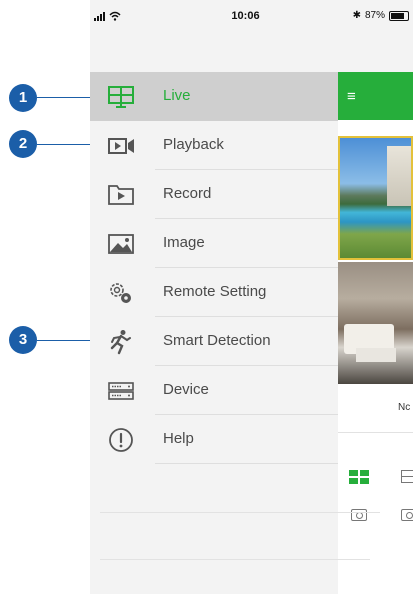 The image size is (413, 594). What do you see at coordinates (251, 20) in the screenshot?
I see `status-bar: 10:06 ✱ 87%` at bounding box center [251, 20].